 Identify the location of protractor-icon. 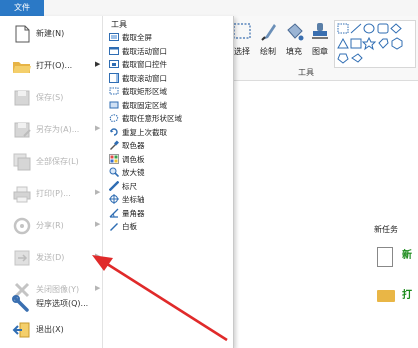
(114, 213).